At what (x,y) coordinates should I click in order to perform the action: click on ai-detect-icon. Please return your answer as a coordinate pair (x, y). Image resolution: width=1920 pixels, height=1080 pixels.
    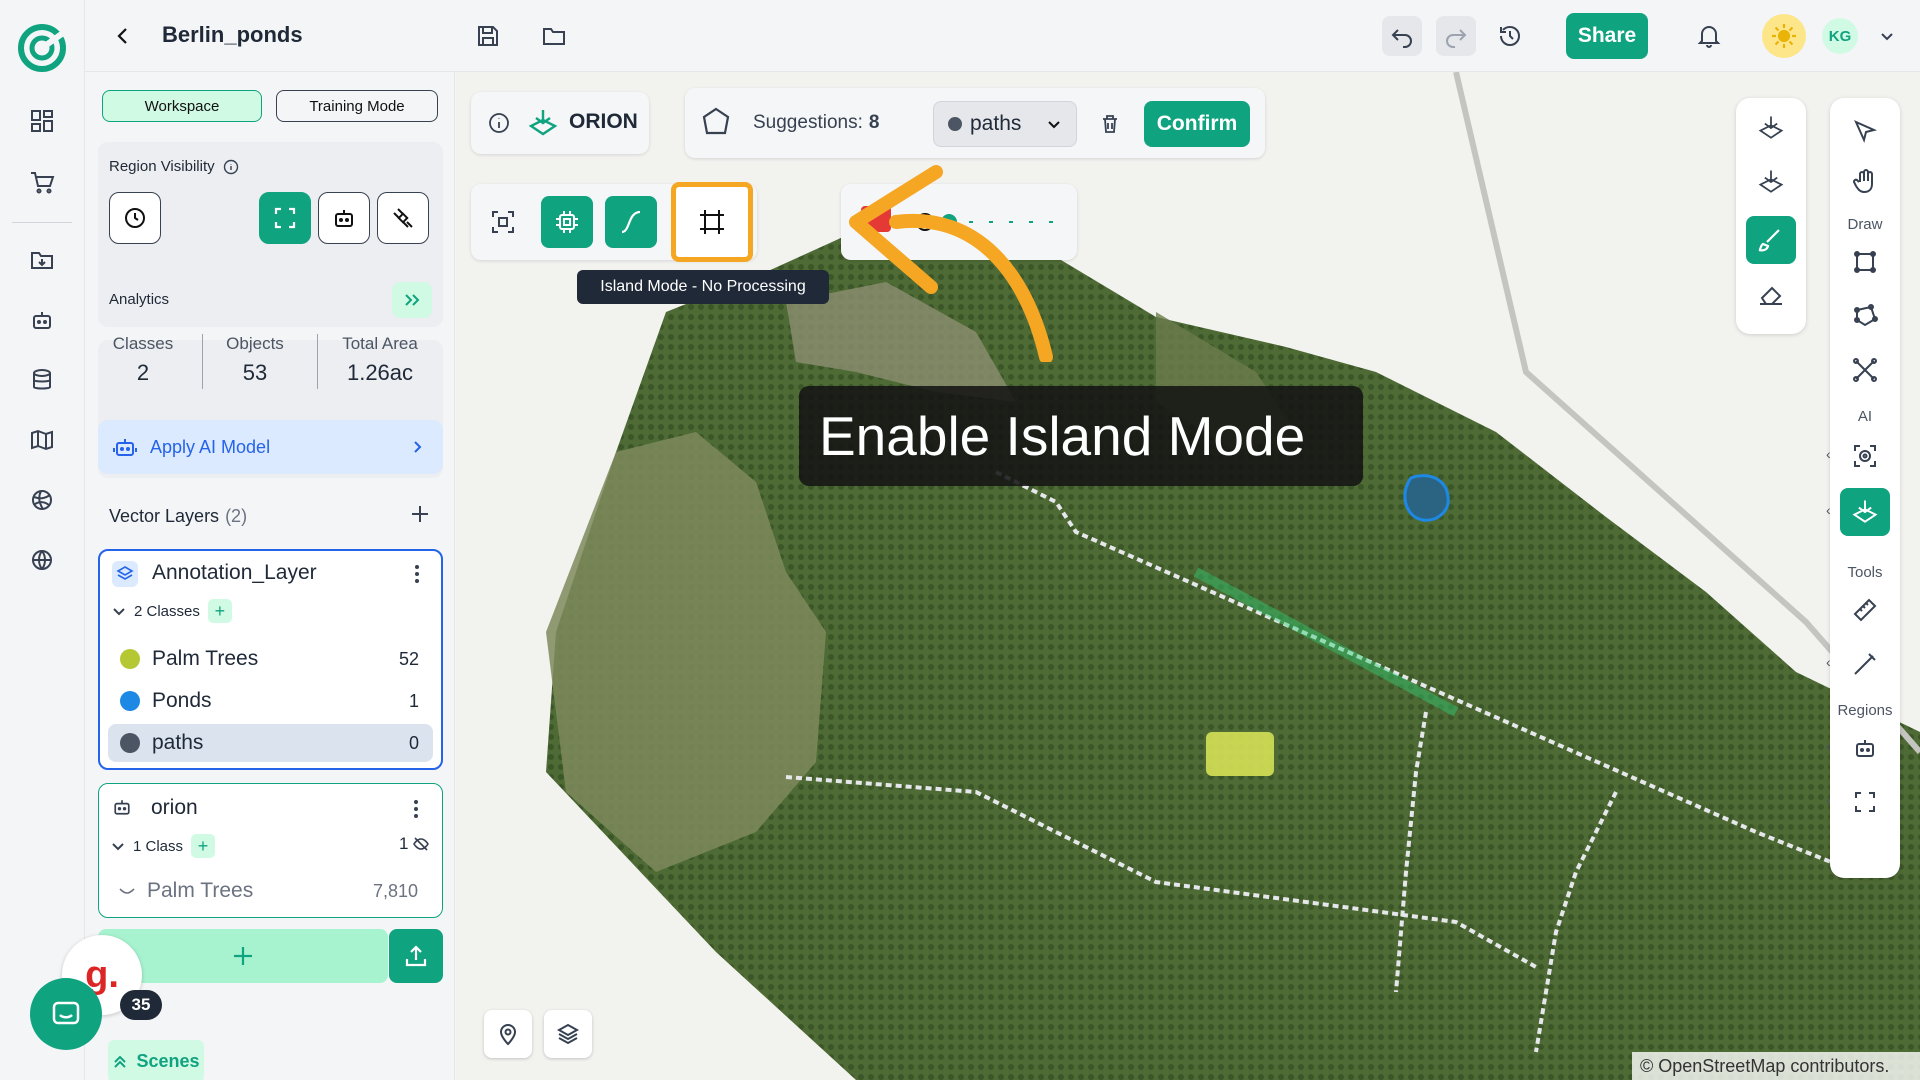
    Looking at the image, I should click on (1865, 456).